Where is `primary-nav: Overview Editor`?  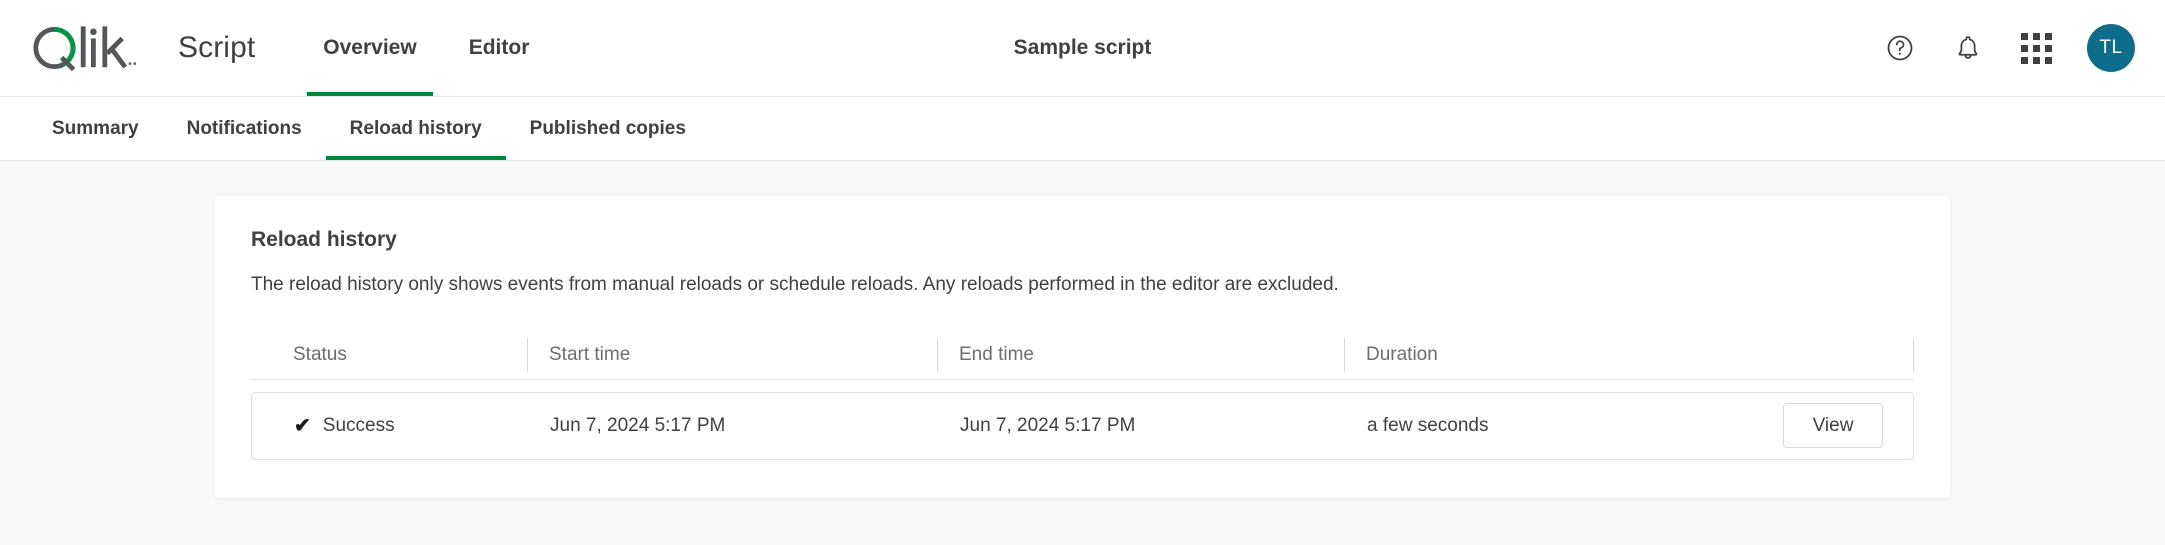
primary-nav: Overview Editor is located at coordinates (426, 48).